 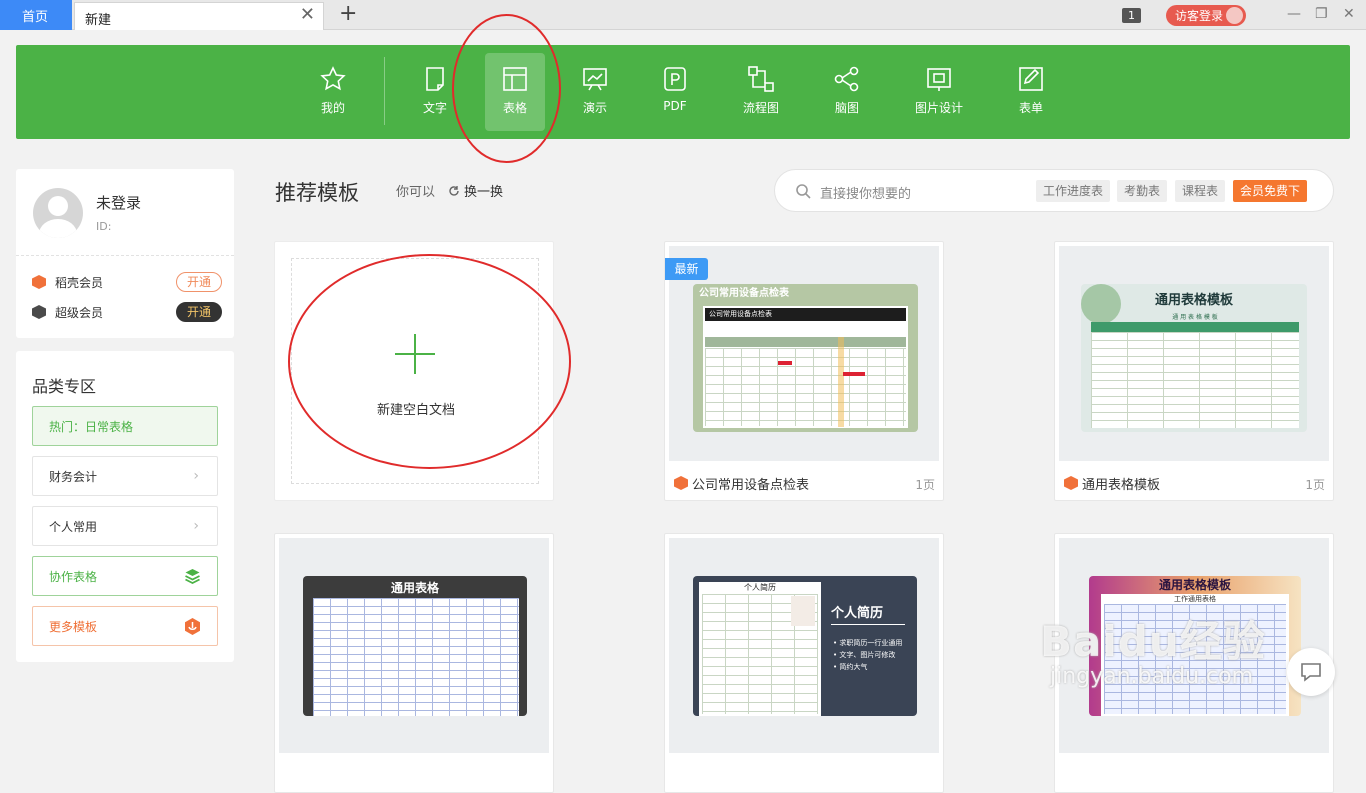 I want to click on template-card: 最新 公司常用设备点检表 公司常用设备点检表 公司常用设备点检表 1页, so click(x=804, y=371).